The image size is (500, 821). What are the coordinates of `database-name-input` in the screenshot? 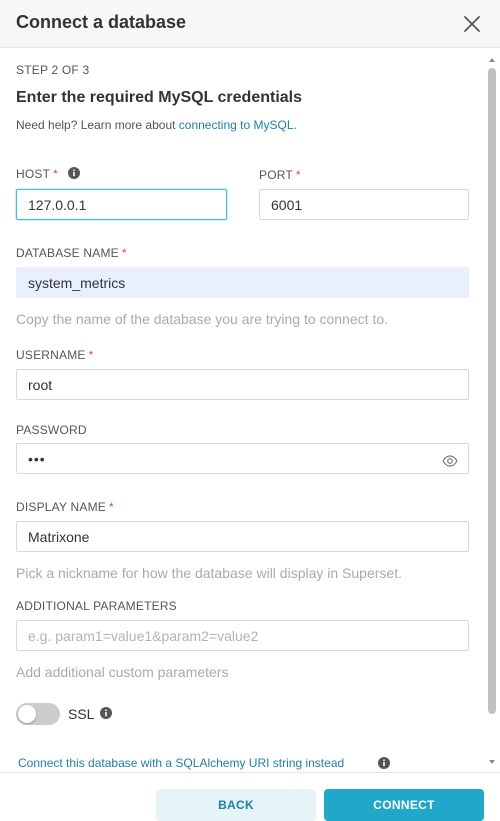 It's located at (242, 282).